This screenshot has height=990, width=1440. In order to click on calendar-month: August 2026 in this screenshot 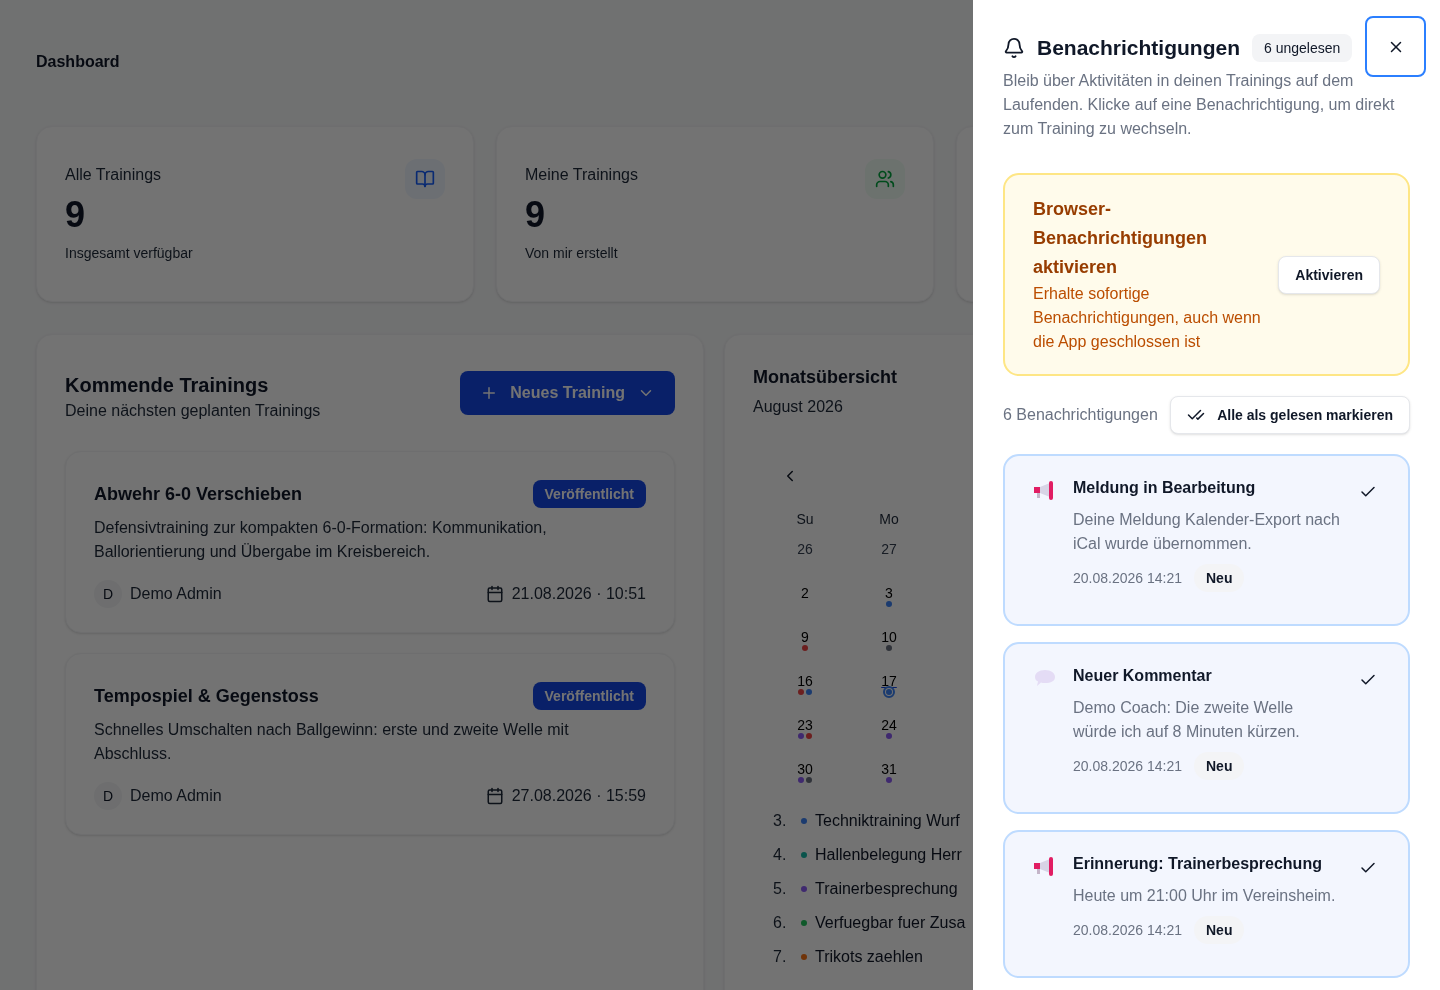, I will do `click(798, 407)`.